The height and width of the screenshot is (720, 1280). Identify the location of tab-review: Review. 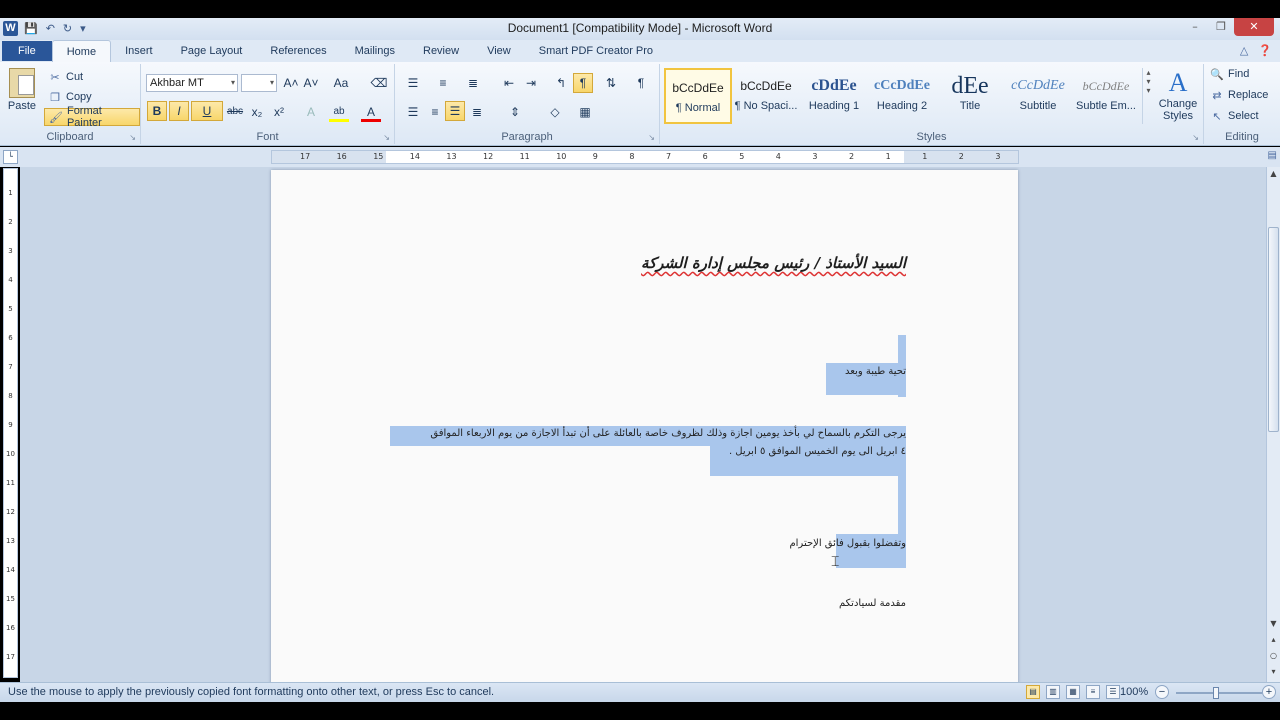
(441, 51).